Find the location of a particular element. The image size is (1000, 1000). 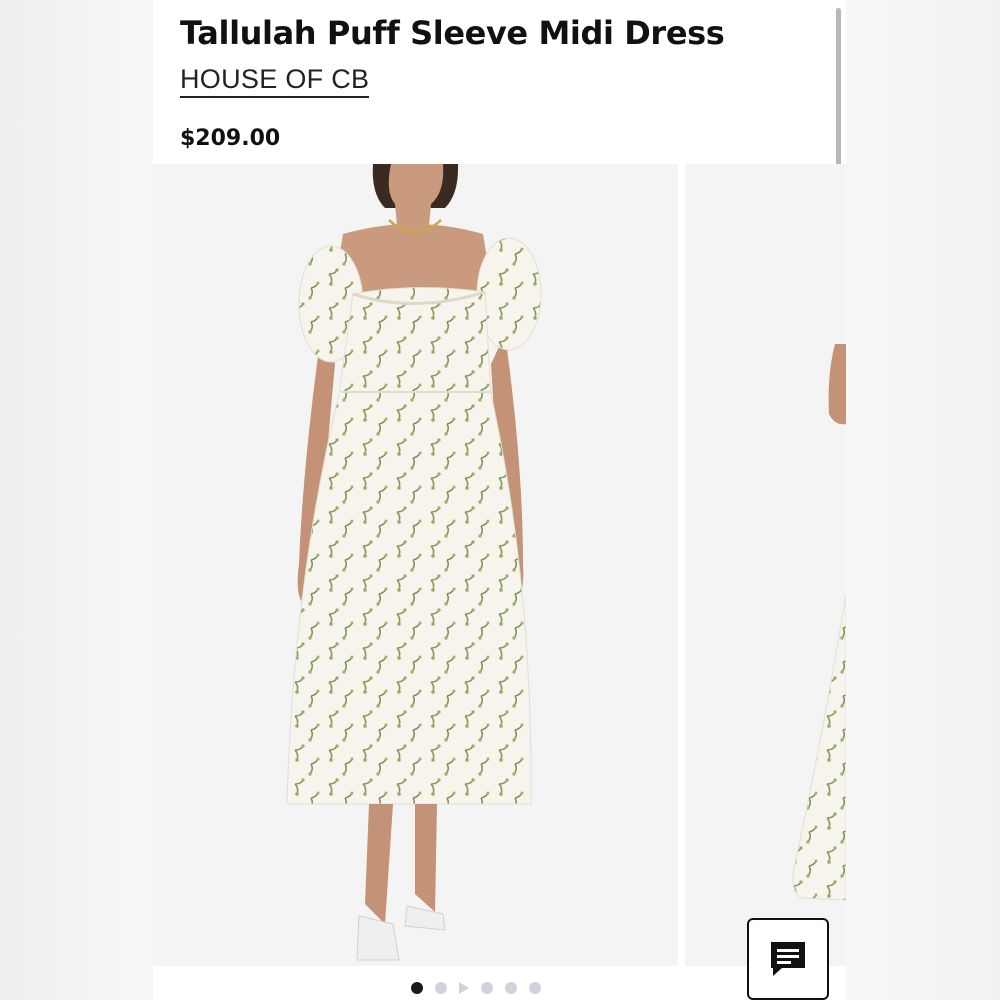

carousel-pagination is located at coordinates (476, 988).